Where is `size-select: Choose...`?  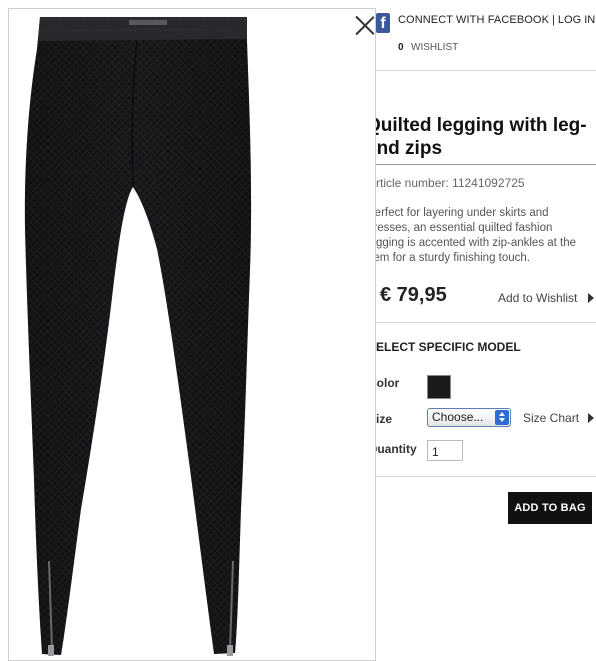
size-select: Choose... is located at coordinates (469, 417).